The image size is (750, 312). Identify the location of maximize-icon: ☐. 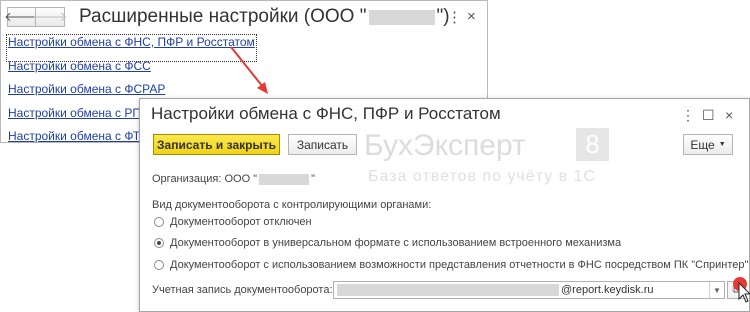
(708, 115).